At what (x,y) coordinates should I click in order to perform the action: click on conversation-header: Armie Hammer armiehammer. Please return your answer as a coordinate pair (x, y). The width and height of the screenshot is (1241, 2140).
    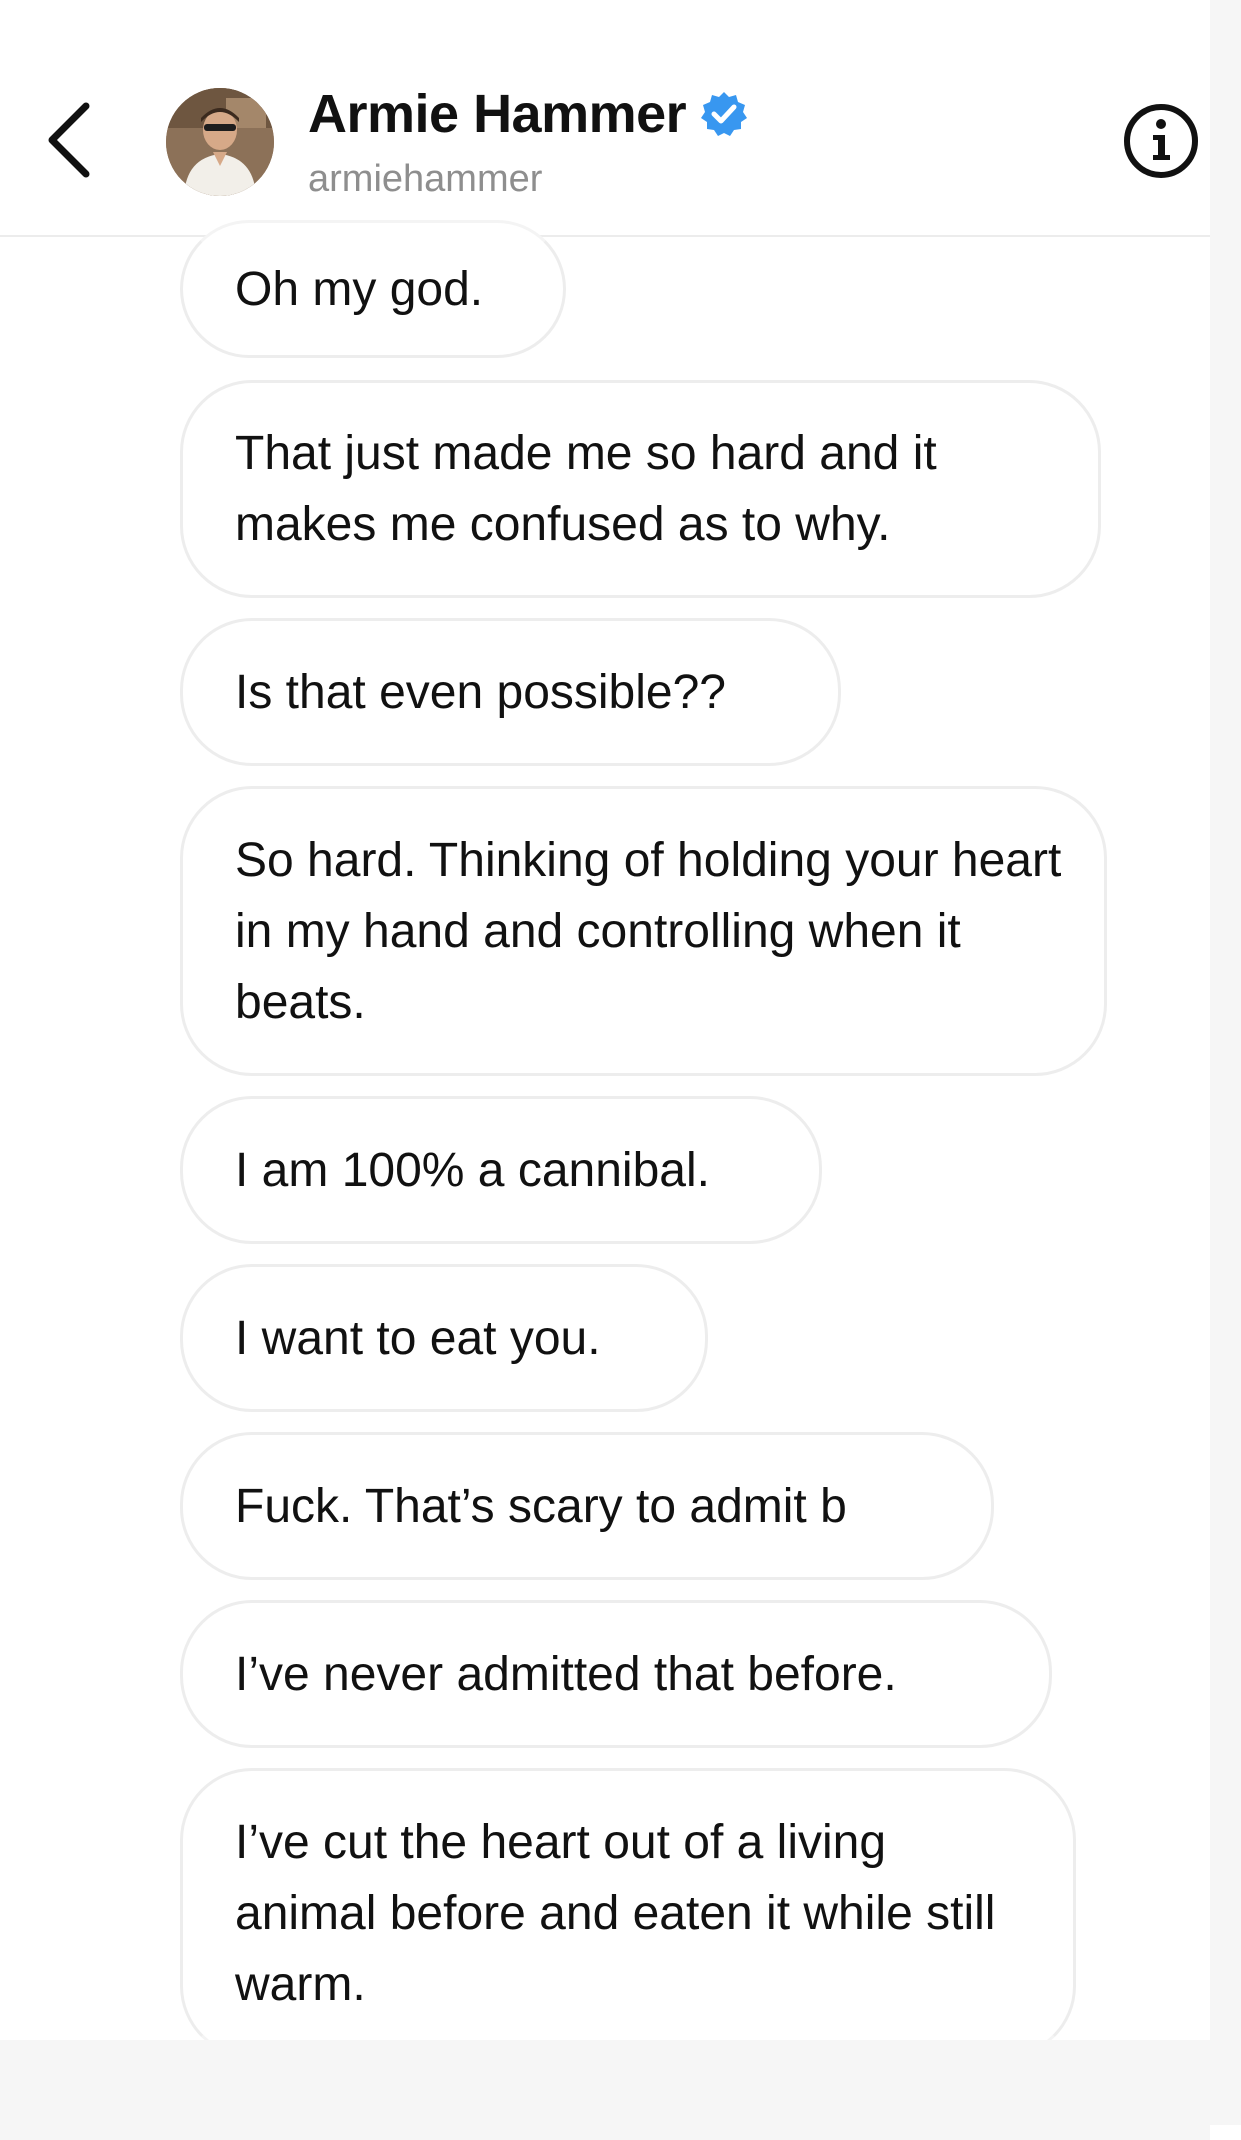
    Looking at the image, I should click on (605, 118).